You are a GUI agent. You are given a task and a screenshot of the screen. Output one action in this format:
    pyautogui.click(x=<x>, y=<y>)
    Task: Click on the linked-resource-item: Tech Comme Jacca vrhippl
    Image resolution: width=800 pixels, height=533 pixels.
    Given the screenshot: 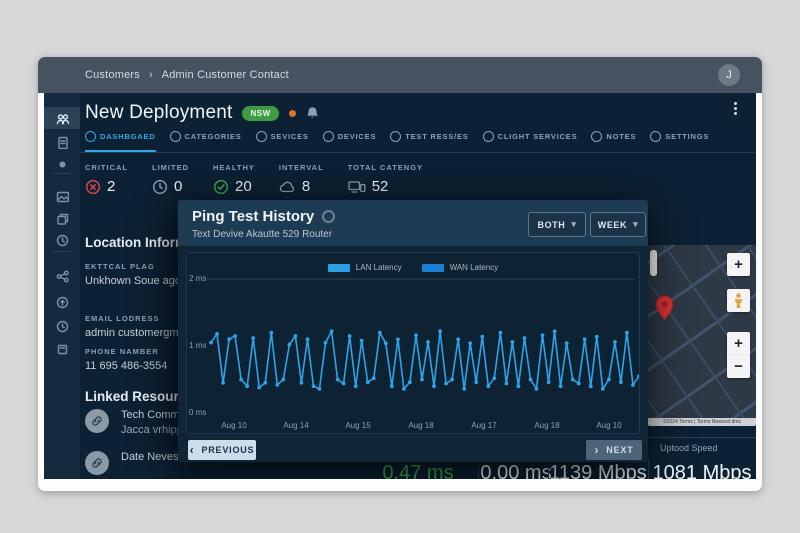 What is the action you would take?
    pyautogui.click(x=135, y=422)
    